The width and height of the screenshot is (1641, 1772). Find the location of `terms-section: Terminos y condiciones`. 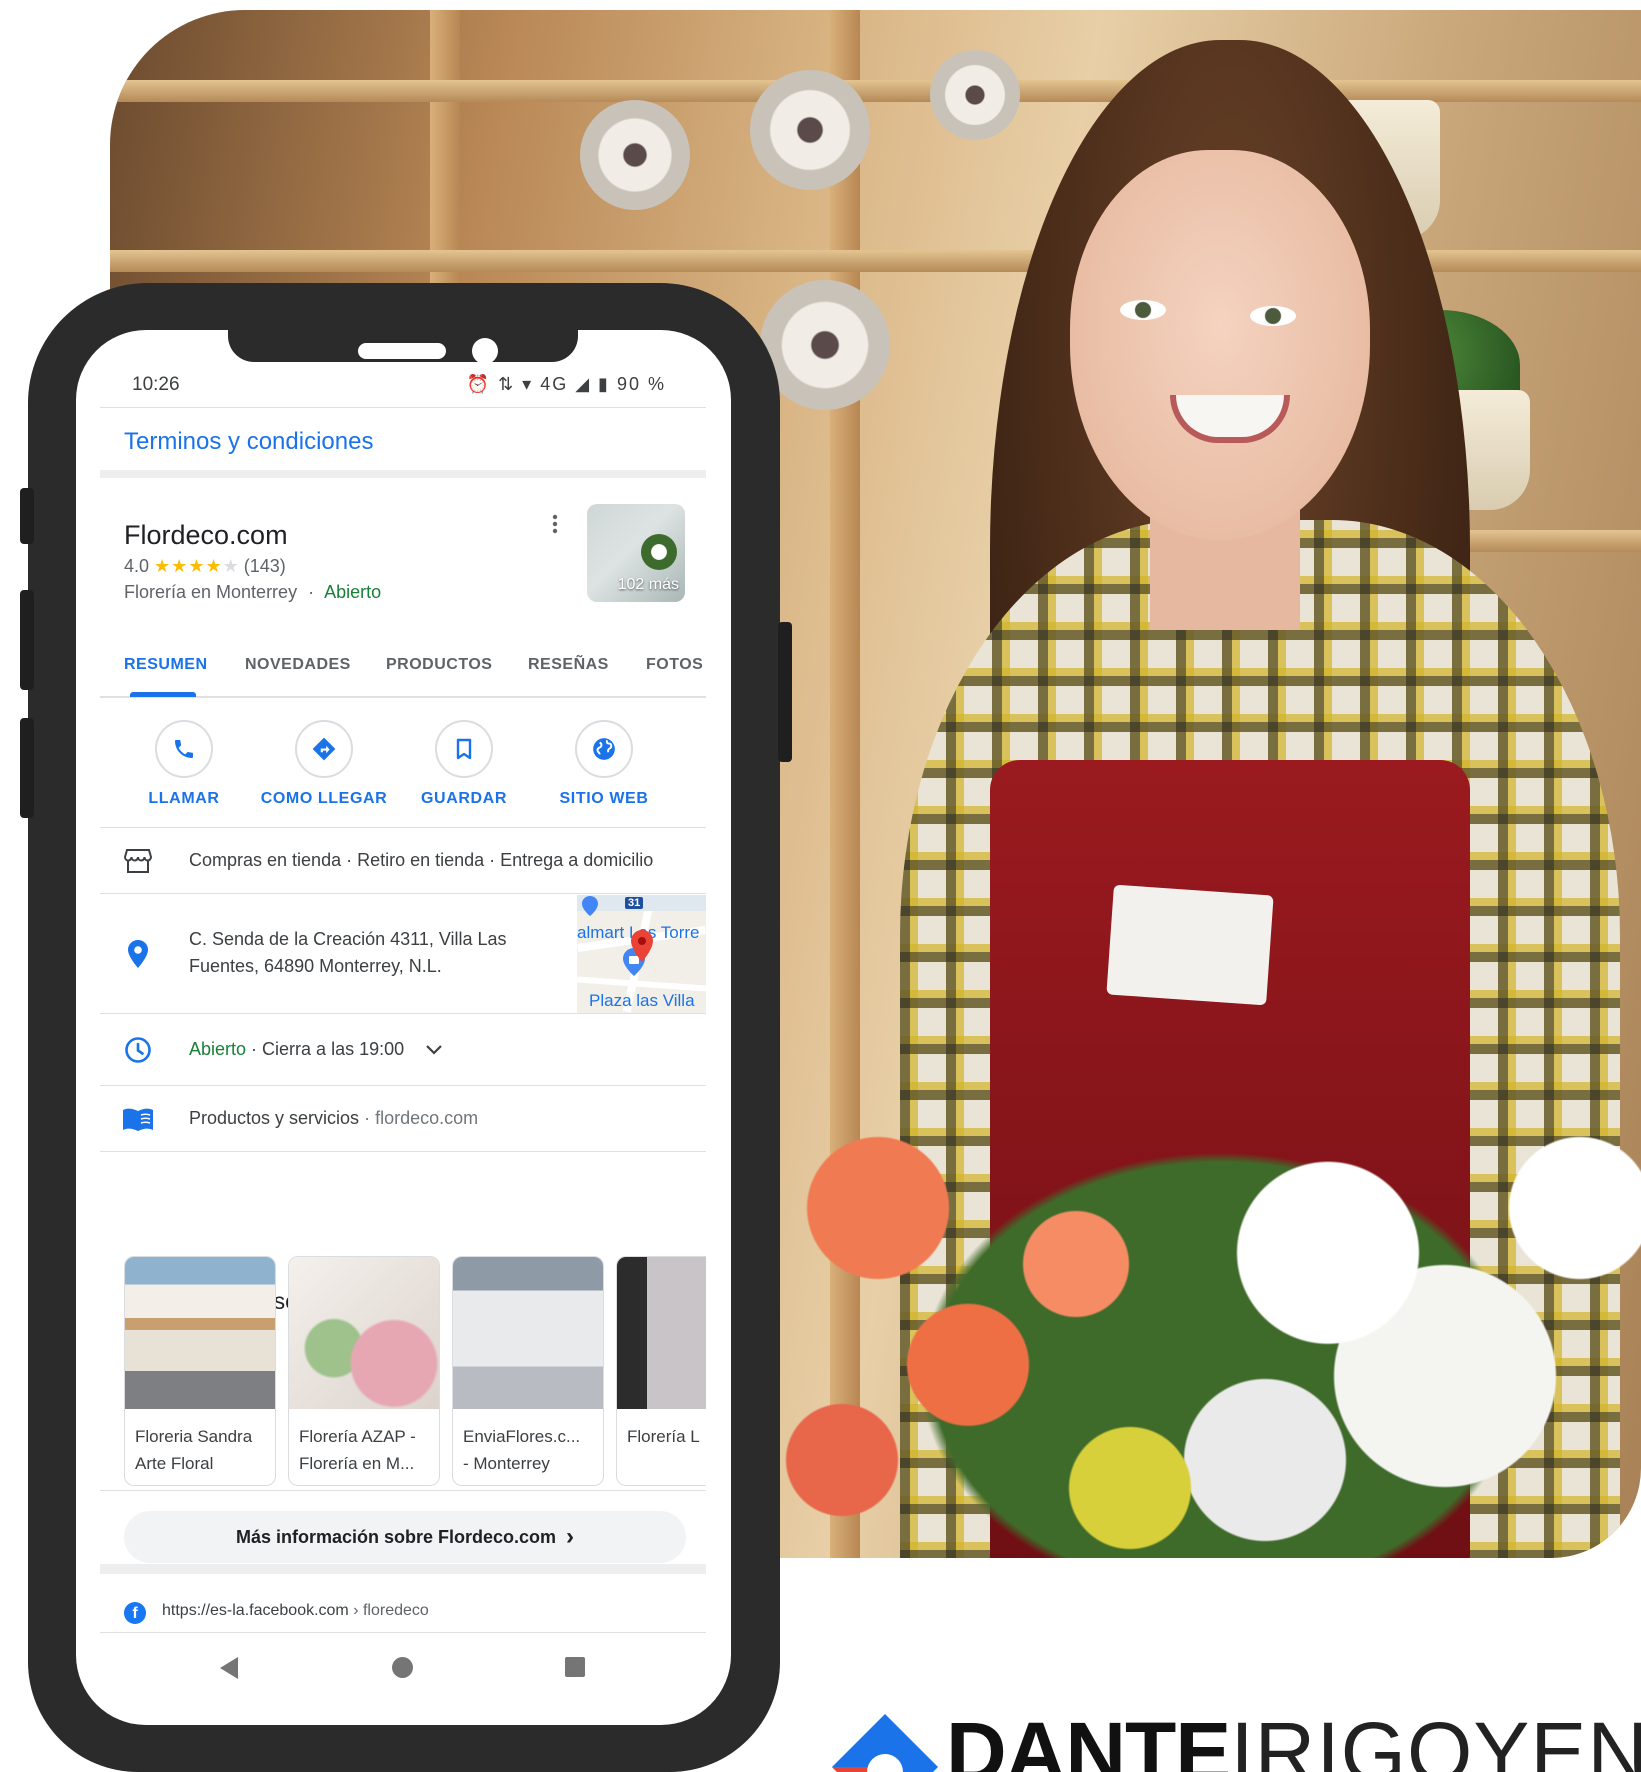

terms-section: Terminos y condiciones is located at coordinates (403, 443).